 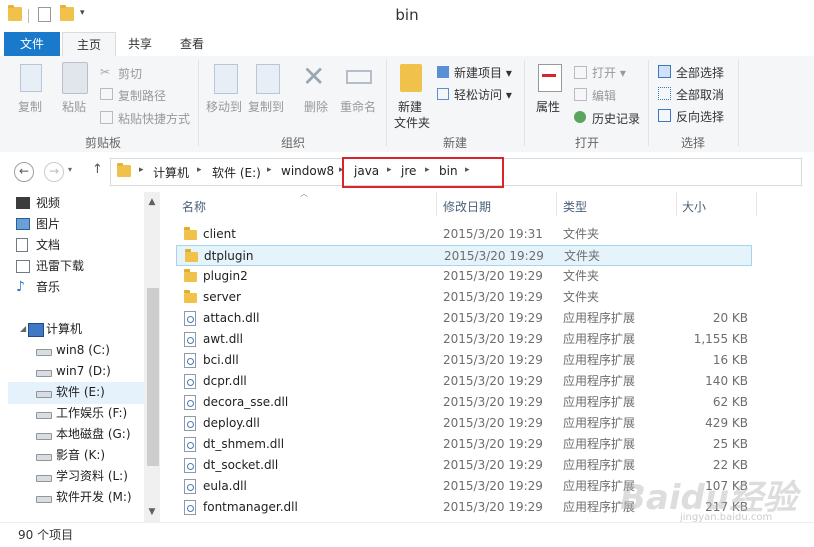 I want to click on copy-to-icon, so click(x=268, y=79).